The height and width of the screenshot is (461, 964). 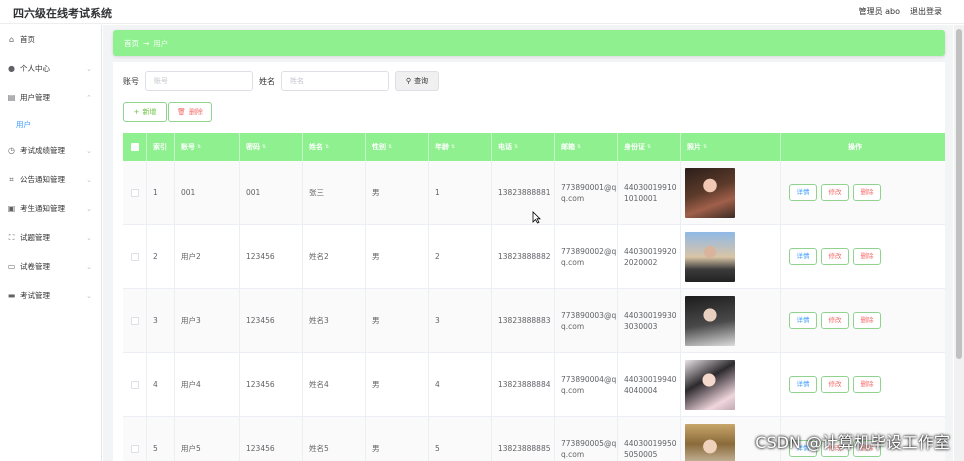 What do you see at coordinates (437, 256) in the screenshot?
I see `cell-value: 2` at bounding box center [437, 256].